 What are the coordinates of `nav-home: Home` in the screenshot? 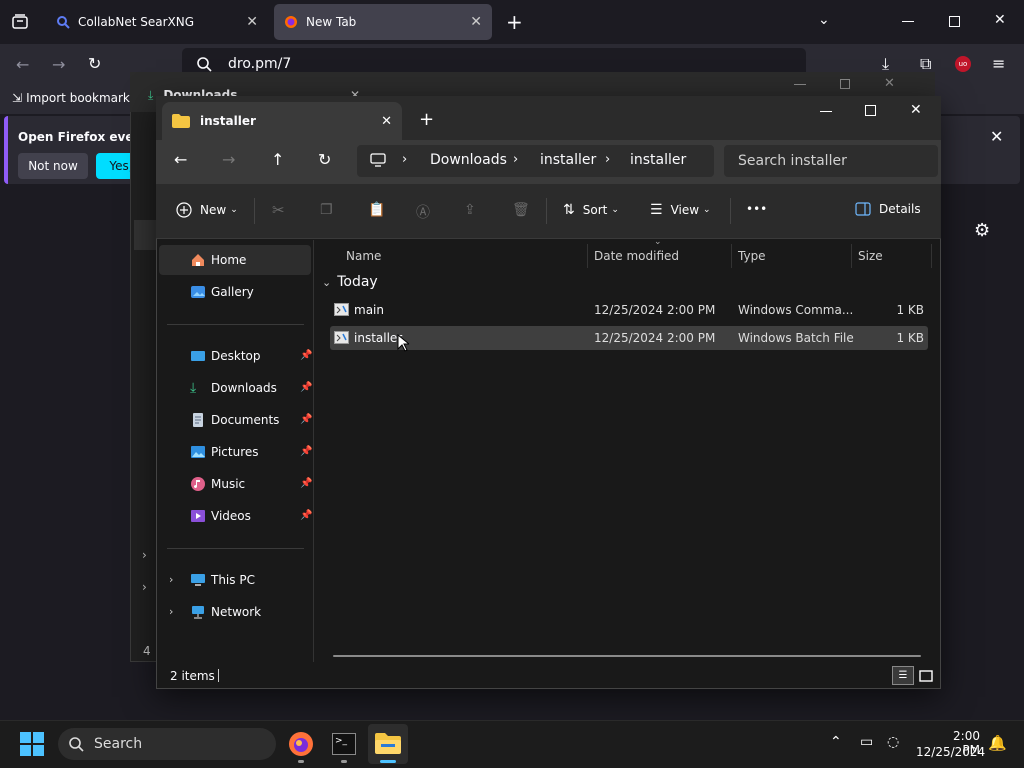 It's located at (235, 260).